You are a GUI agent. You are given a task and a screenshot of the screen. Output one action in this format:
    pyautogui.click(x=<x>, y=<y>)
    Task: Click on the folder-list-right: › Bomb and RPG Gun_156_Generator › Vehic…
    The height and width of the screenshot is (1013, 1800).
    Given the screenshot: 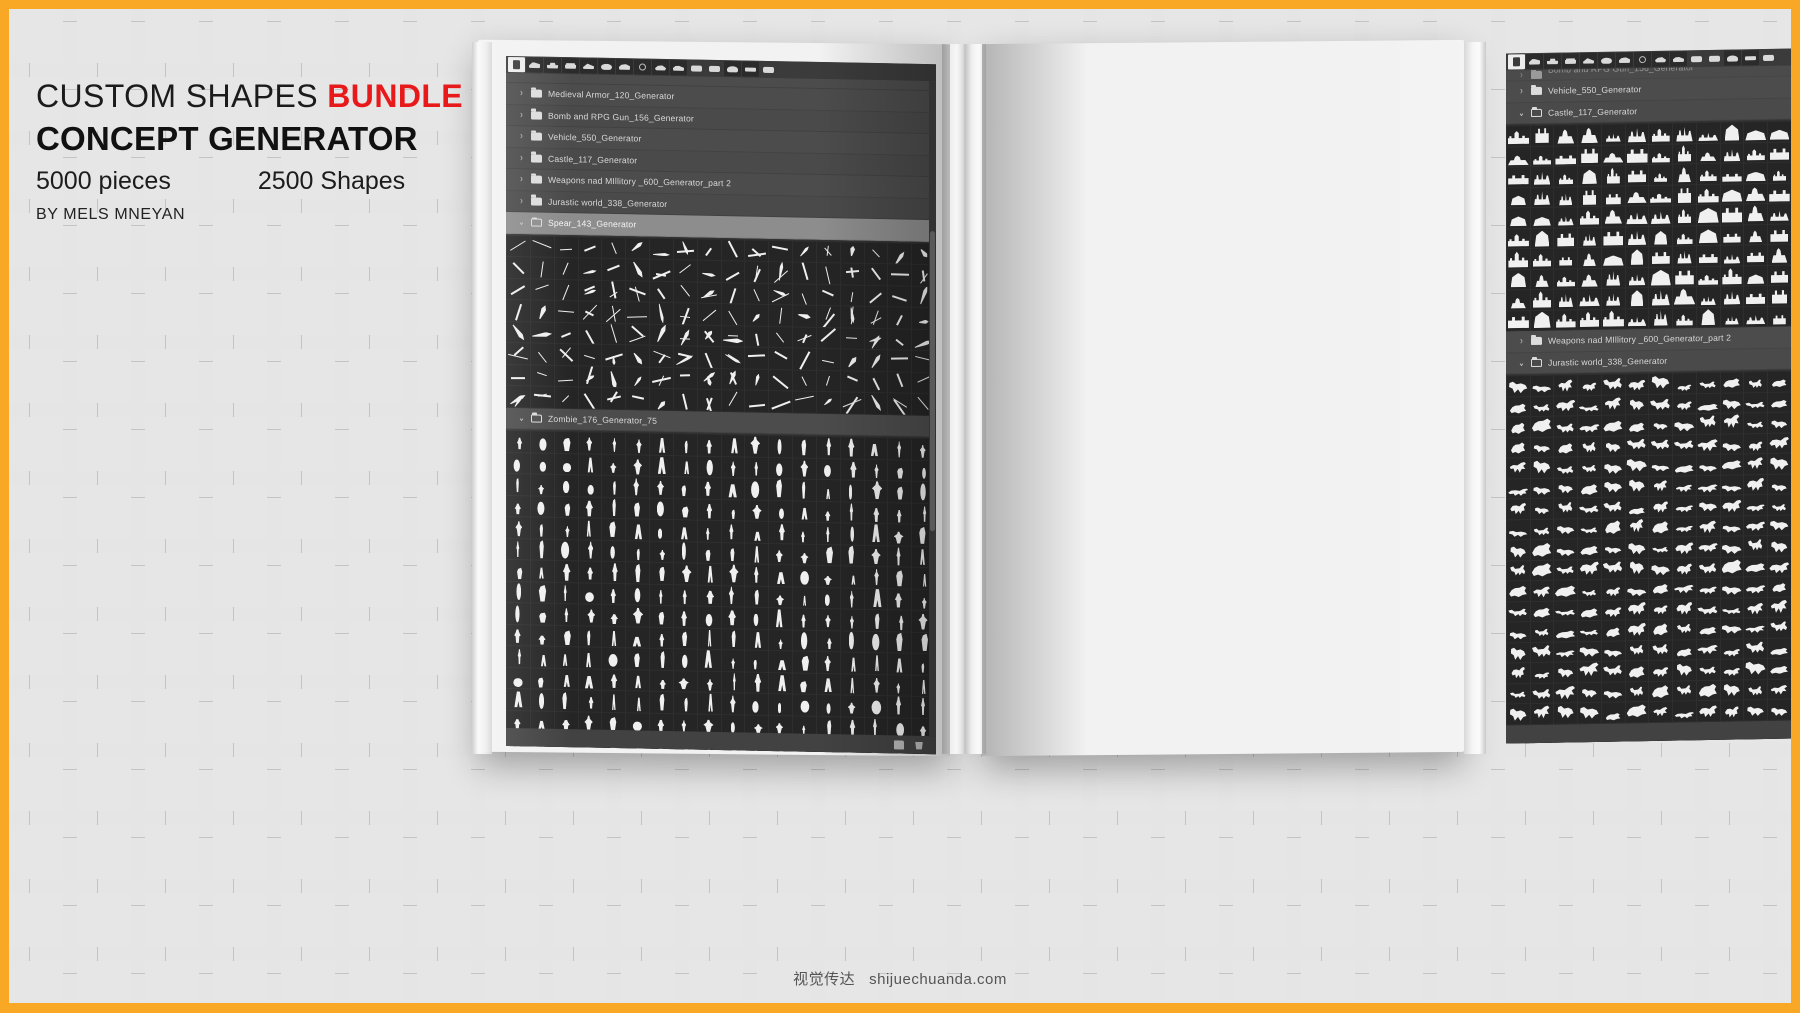 What is the action you would take?
    pyautogui.click(x=1653, y=403)
    